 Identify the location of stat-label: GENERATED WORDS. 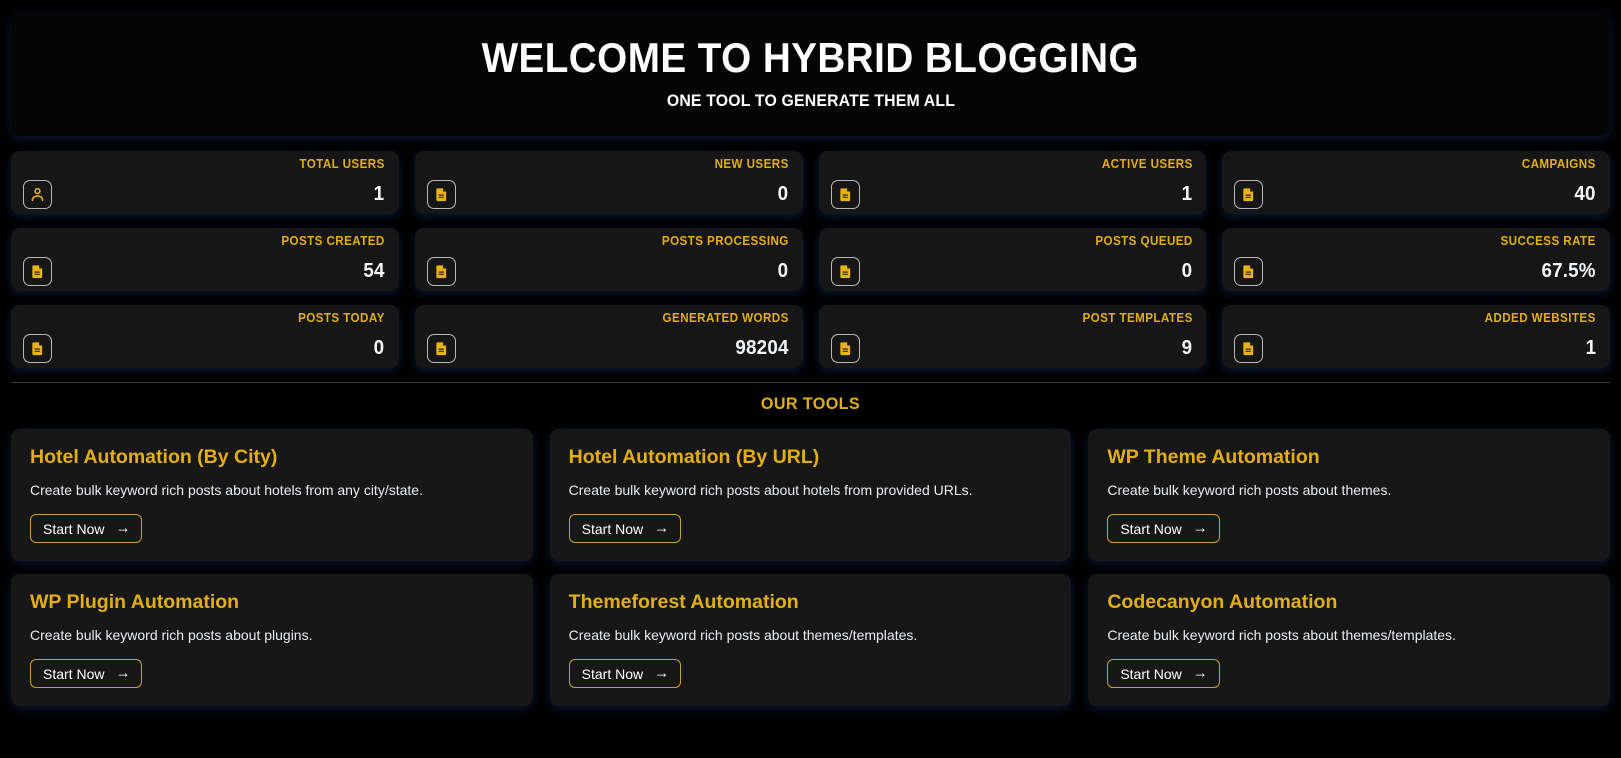
(725, 318).